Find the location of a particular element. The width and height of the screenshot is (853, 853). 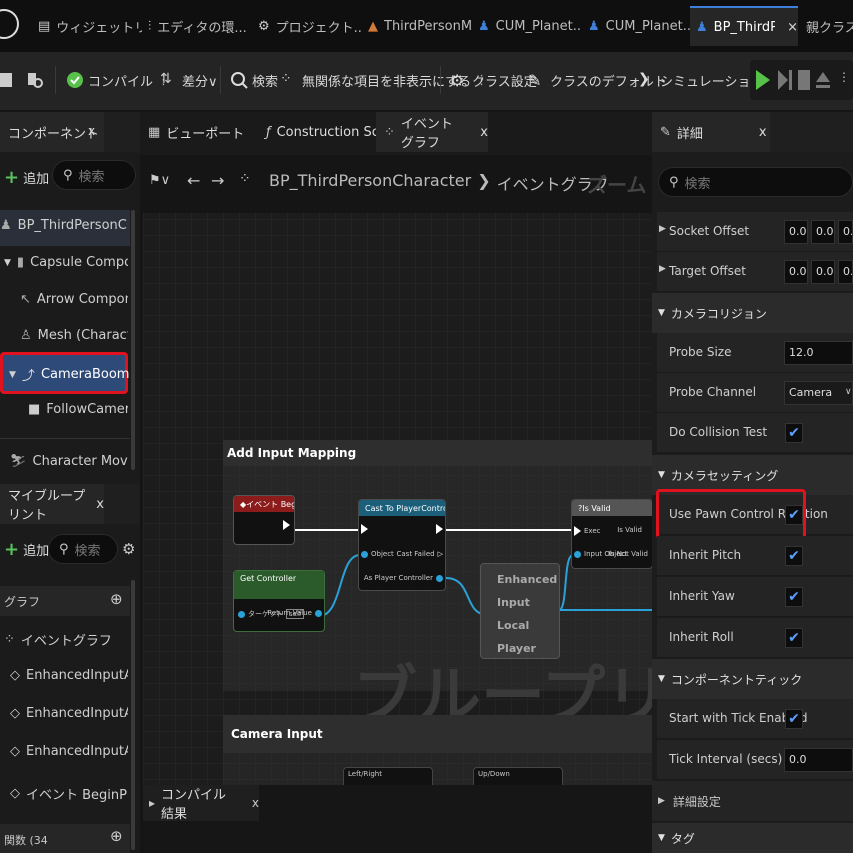

more-options-icon: ⋮ is located at coordinates (844, 77).